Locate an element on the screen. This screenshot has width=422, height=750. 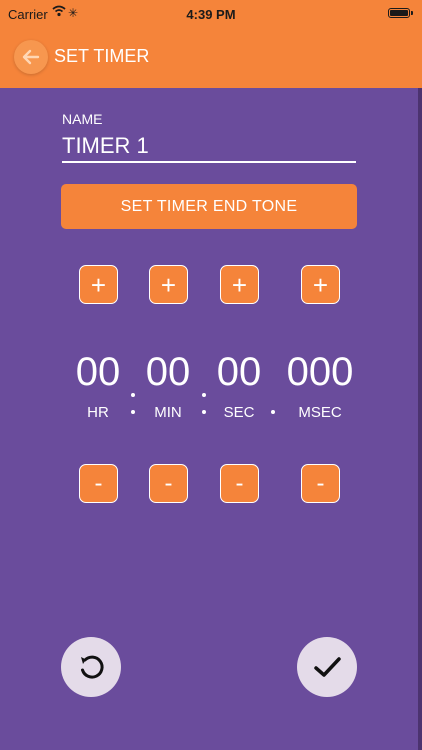
status-bar: Carrier ✳ 4:39 PM is located at coordinates (211, 14).